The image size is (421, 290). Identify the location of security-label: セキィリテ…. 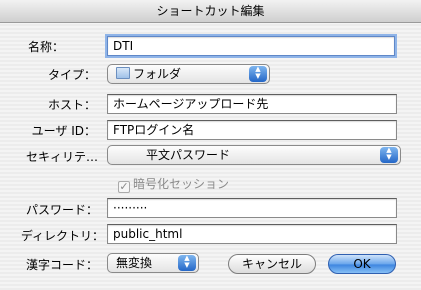
(61, 157).